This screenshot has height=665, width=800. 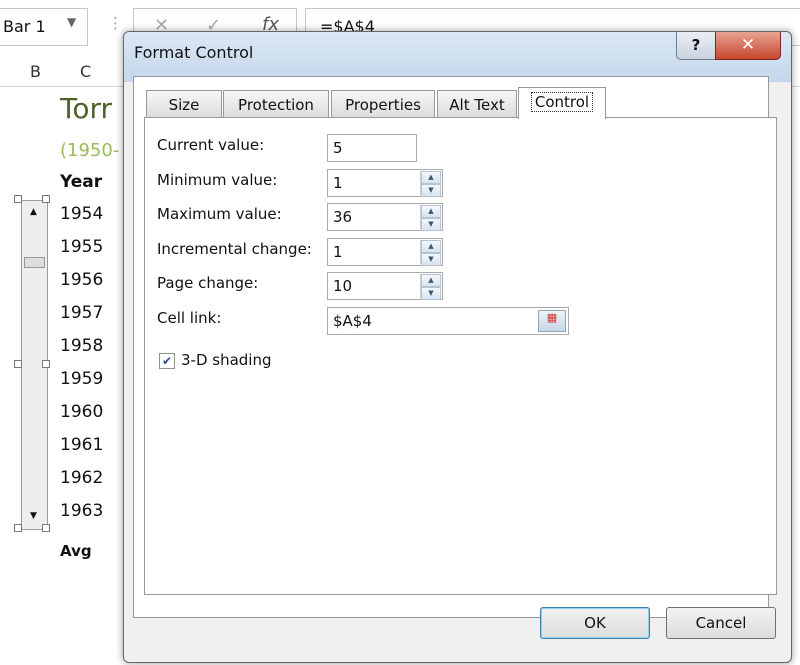 I want to click on dialog-title: Format Control, so click(x=194, y=52).